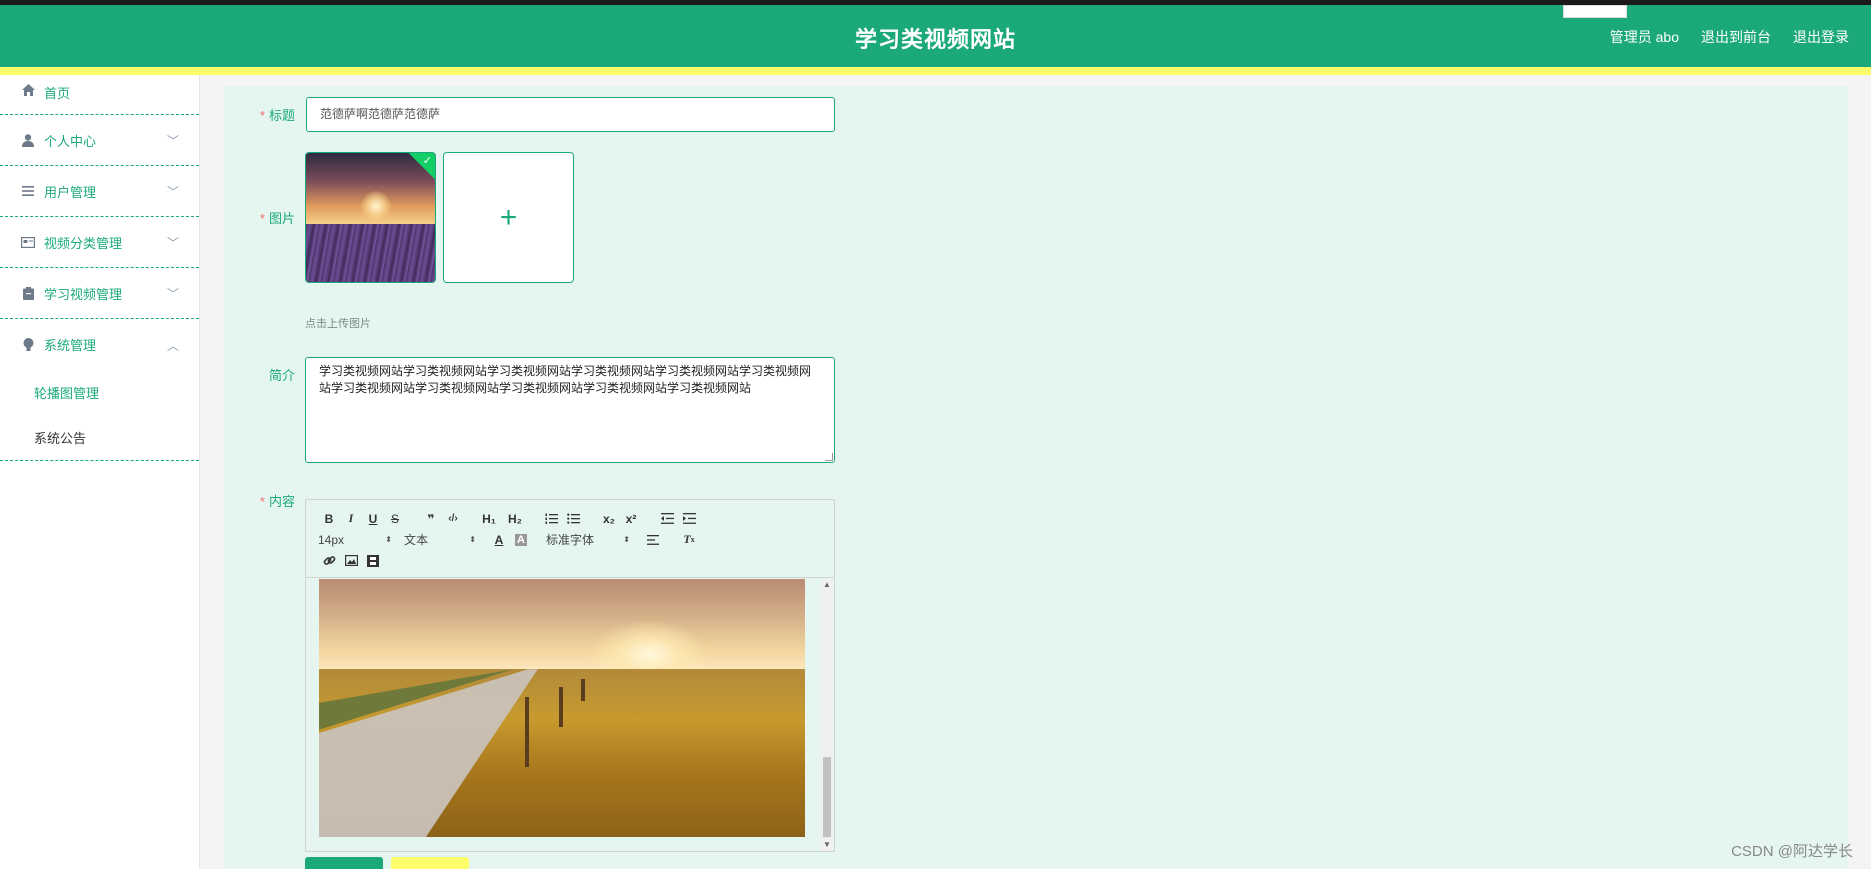  Describe the element at coordinates (277, 115) in the screenshot. I see `title-field-label: * 标题` at that location.